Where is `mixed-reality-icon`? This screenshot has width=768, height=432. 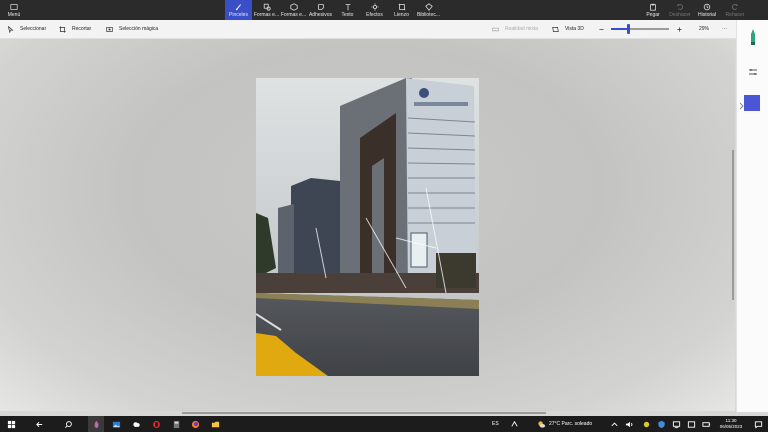 mixed-reality-icon is located at coordinates (495, 29).